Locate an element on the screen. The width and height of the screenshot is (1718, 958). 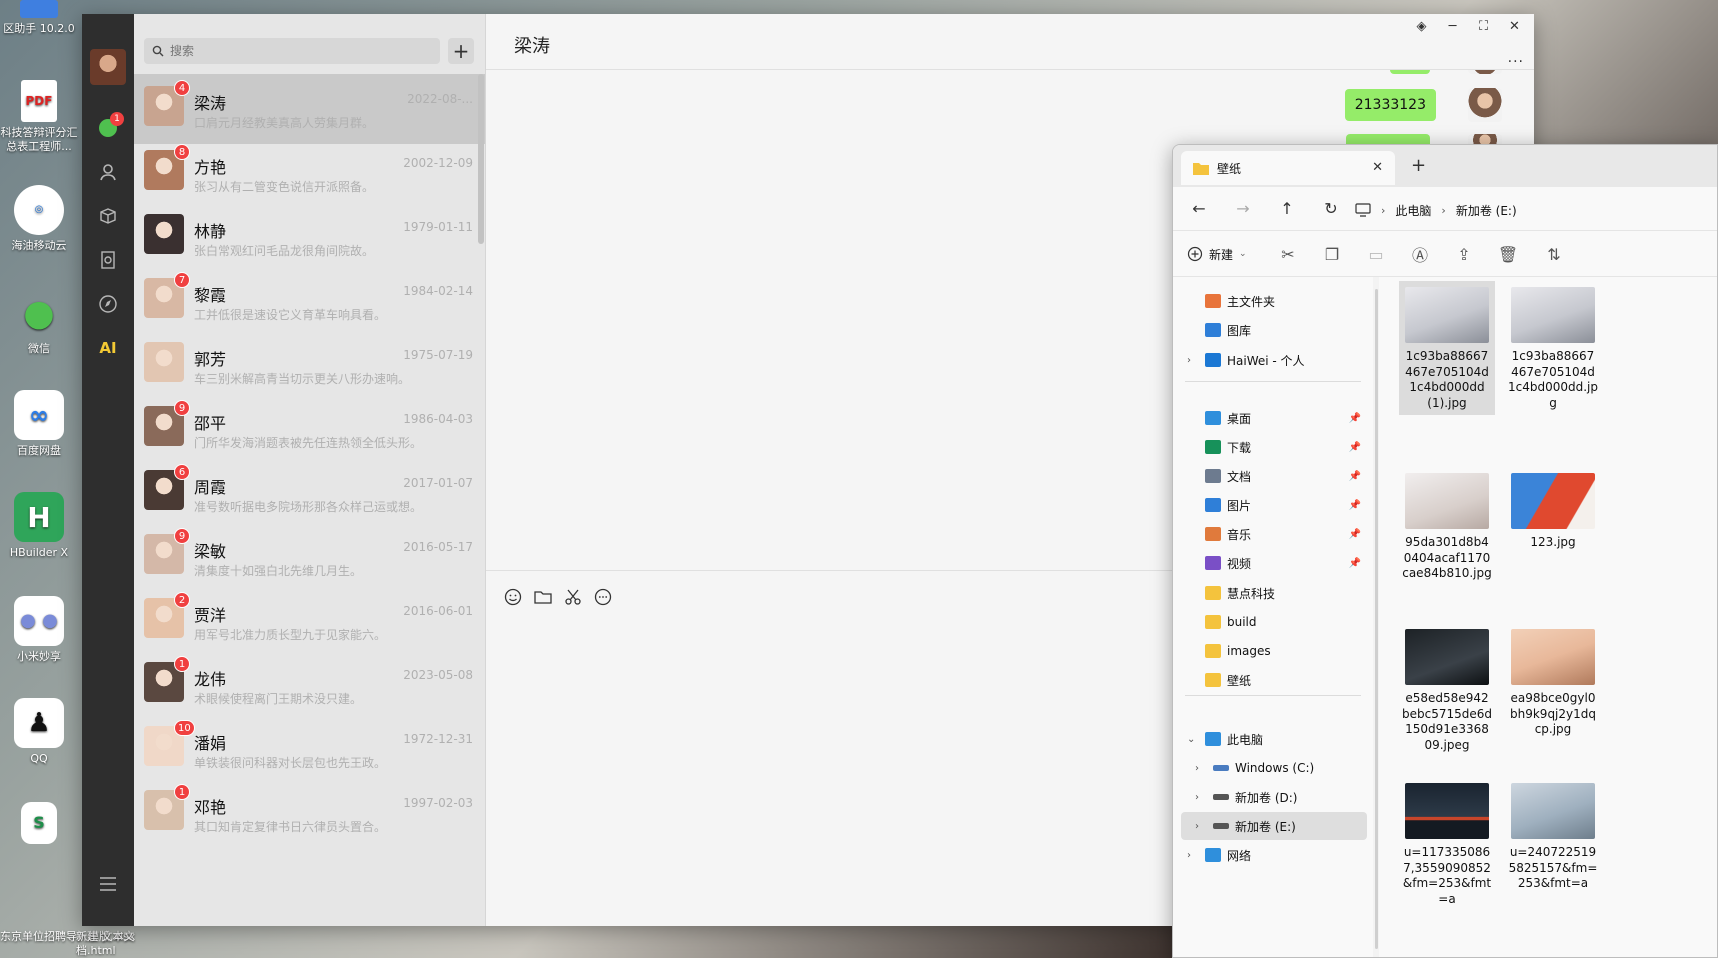
sidebar-item: ⌄ 此电脑 is located at coordinates (1274, 739).